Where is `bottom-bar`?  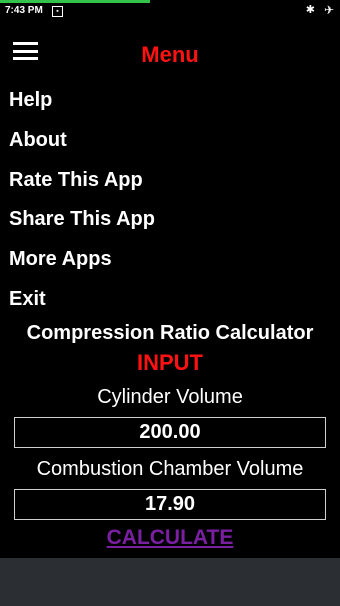 bottom-bar is located at coordinates (170, 582).